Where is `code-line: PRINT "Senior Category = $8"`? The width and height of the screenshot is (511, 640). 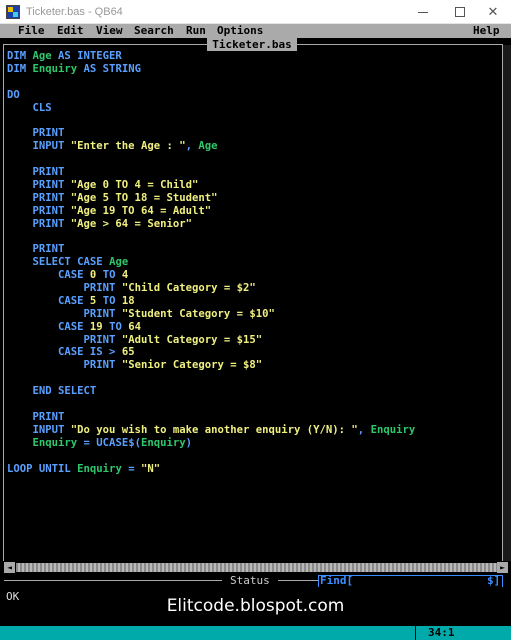
code-line: PRINT "Senior Category = $8" is located at coordinates (211, 365).